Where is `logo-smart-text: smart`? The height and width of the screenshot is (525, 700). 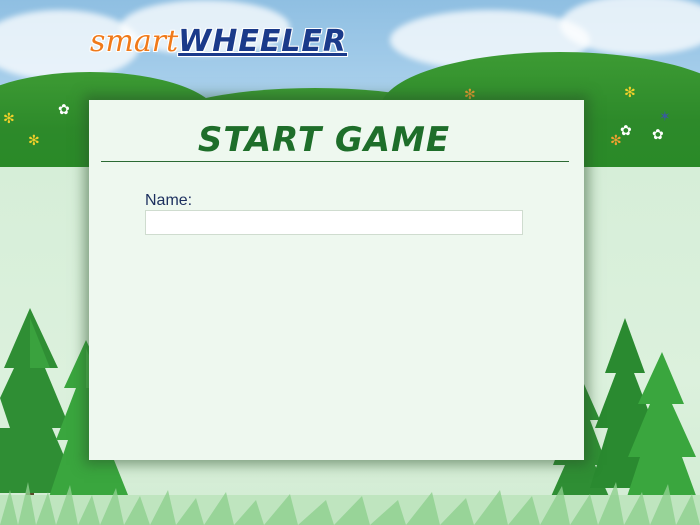
logo-smart-text: smart is located at coordinates (134, 41).